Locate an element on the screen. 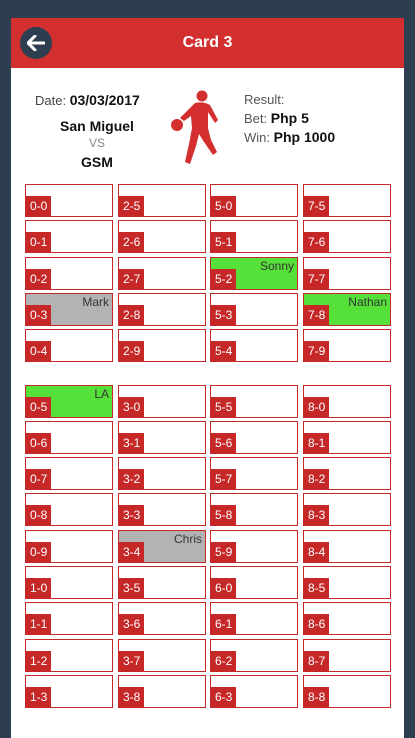 The width and height of the screenshot is (415, 738). score-number-badge: 3-0 is located at coordinates (132, 407).